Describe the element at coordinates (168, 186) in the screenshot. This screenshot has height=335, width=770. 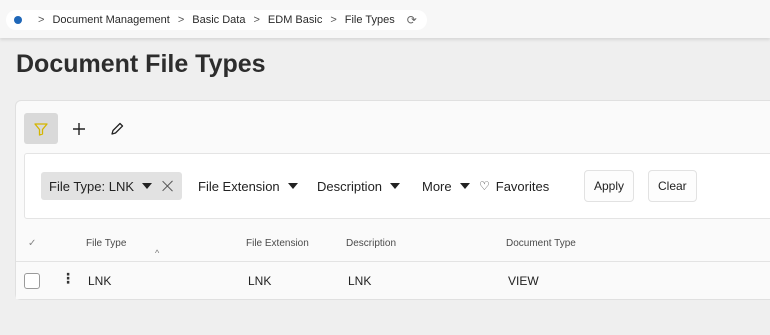
I see `close-icon` at that location.